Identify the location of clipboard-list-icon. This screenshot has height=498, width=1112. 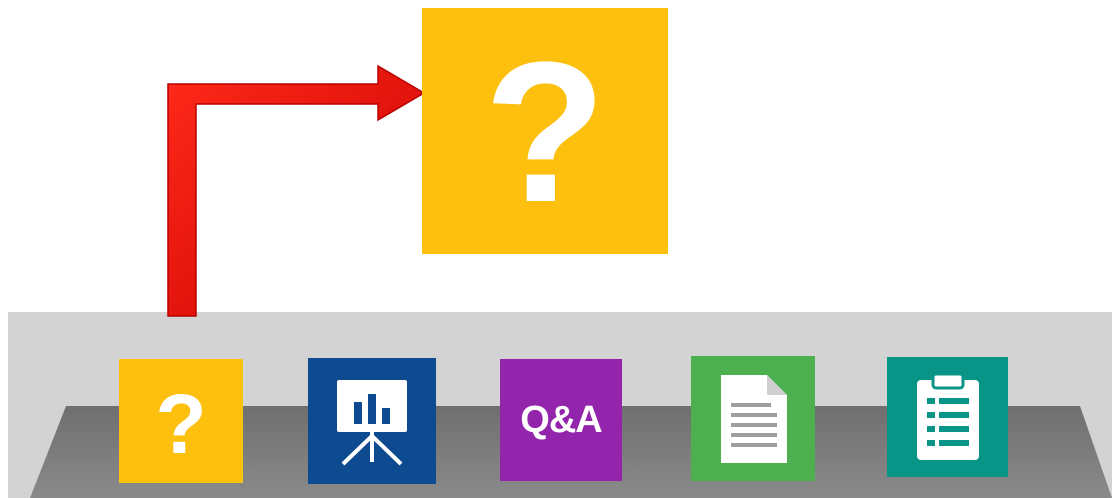
(947, 416).